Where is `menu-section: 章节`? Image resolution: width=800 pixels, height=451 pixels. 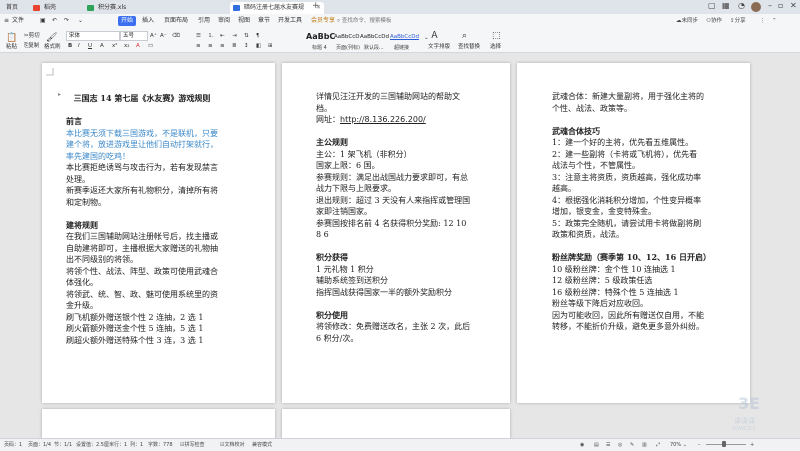
menu-section: 章节 is located at coordinates (264, 21).